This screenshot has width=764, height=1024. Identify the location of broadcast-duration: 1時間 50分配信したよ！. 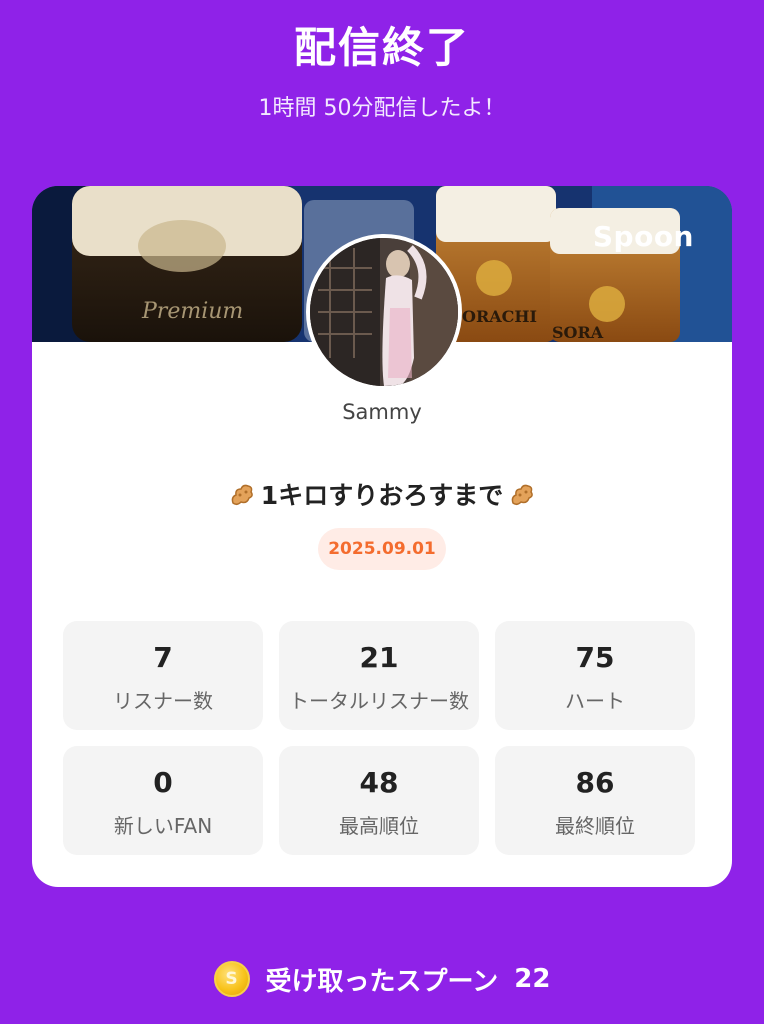
(382, 108).